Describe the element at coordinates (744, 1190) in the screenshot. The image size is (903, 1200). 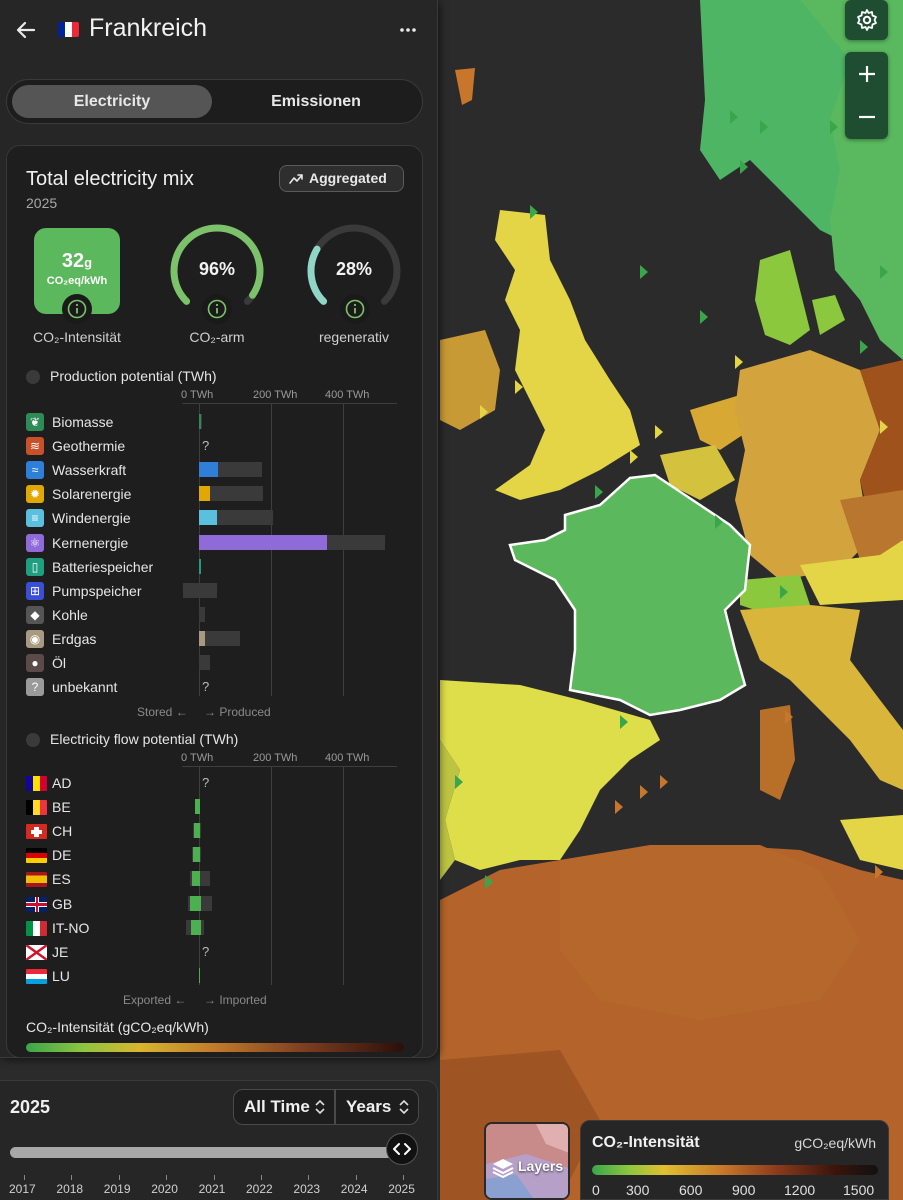
I see `legend-tick: 900` at that location.